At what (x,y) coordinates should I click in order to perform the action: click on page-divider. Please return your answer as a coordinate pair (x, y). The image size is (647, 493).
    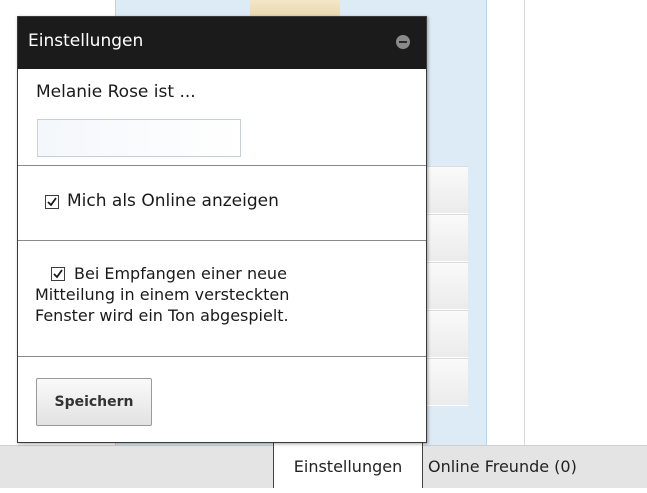
    Looking at the image, I should click on (524, 222).